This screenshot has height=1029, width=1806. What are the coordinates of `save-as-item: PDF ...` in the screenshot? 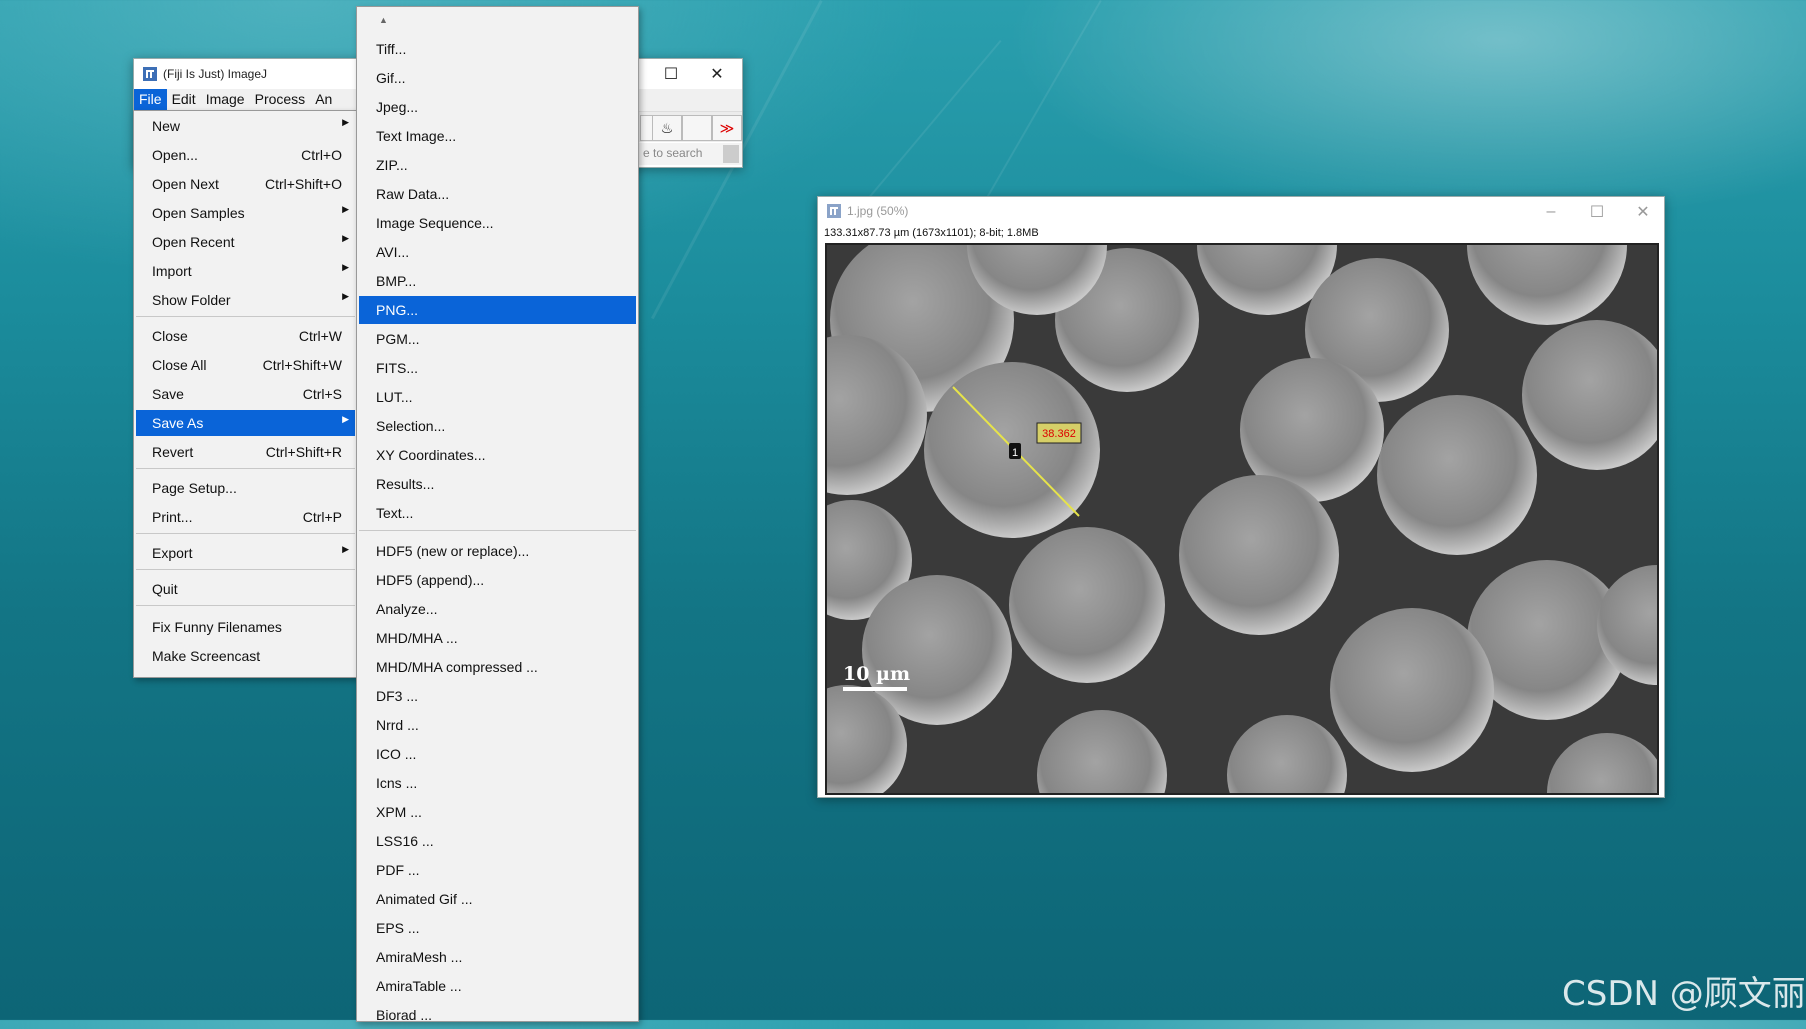 It's located at (497, 870).